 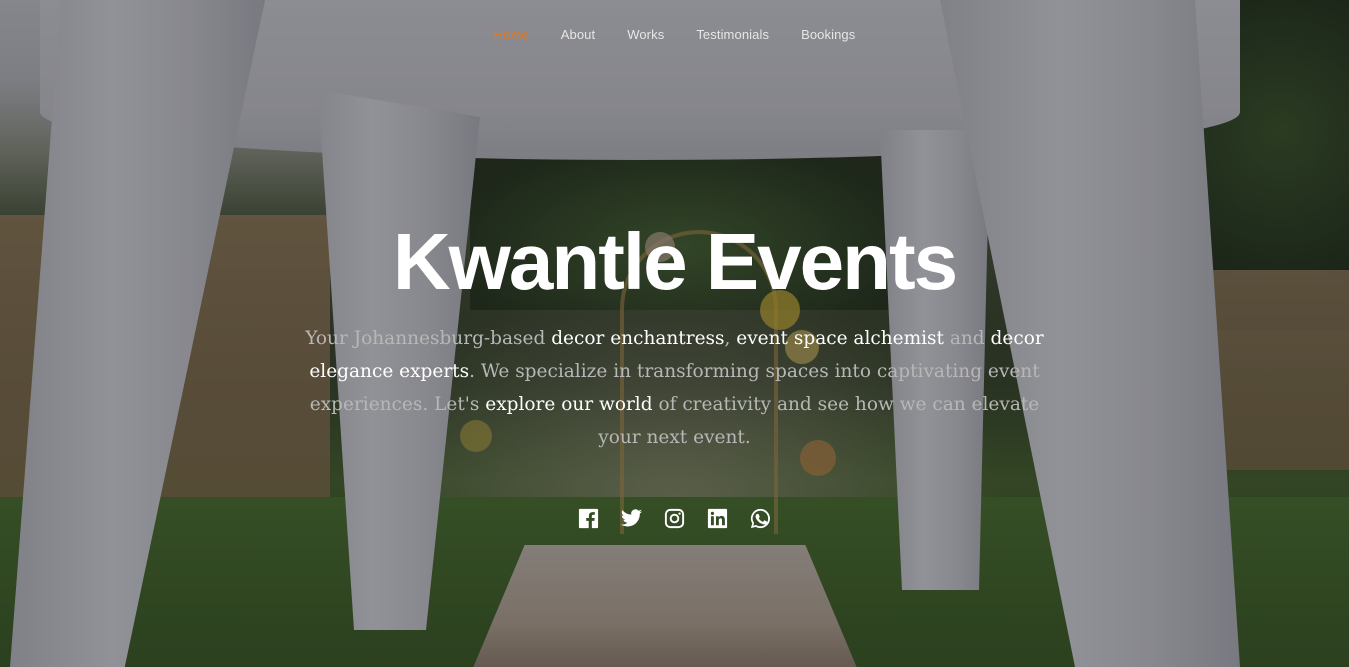 What do you see at coordinates (732, 34) in the screenshot?
I see `nav-item-testimonials: Testimonials` at bounding box center [732, 34].